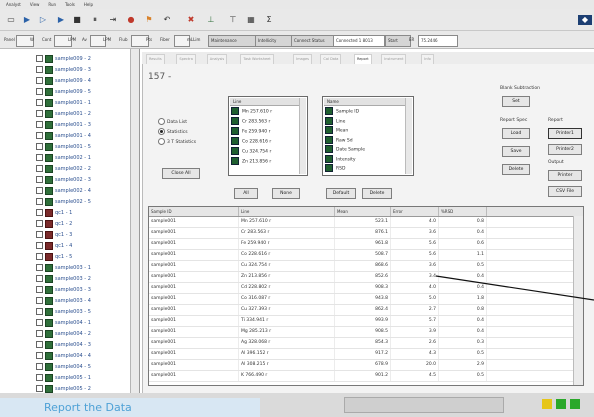  I want to click on menu-run: Run, so click(52, 4).